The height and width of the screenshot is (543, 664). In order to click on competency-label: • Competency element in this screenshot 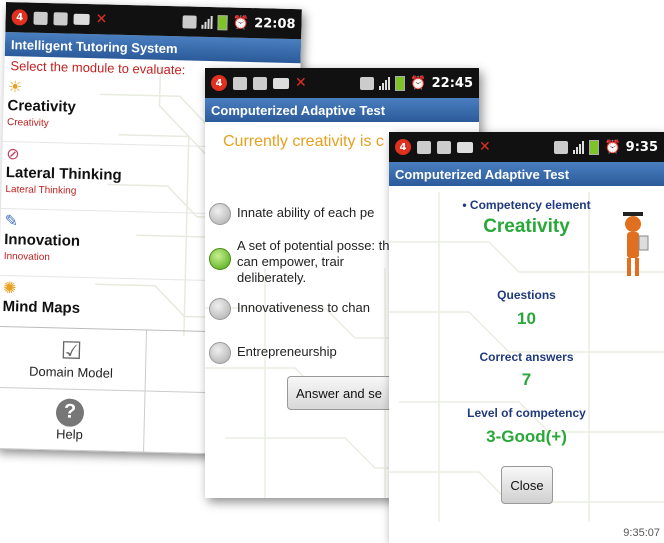, I will do `click(526, 205)`.